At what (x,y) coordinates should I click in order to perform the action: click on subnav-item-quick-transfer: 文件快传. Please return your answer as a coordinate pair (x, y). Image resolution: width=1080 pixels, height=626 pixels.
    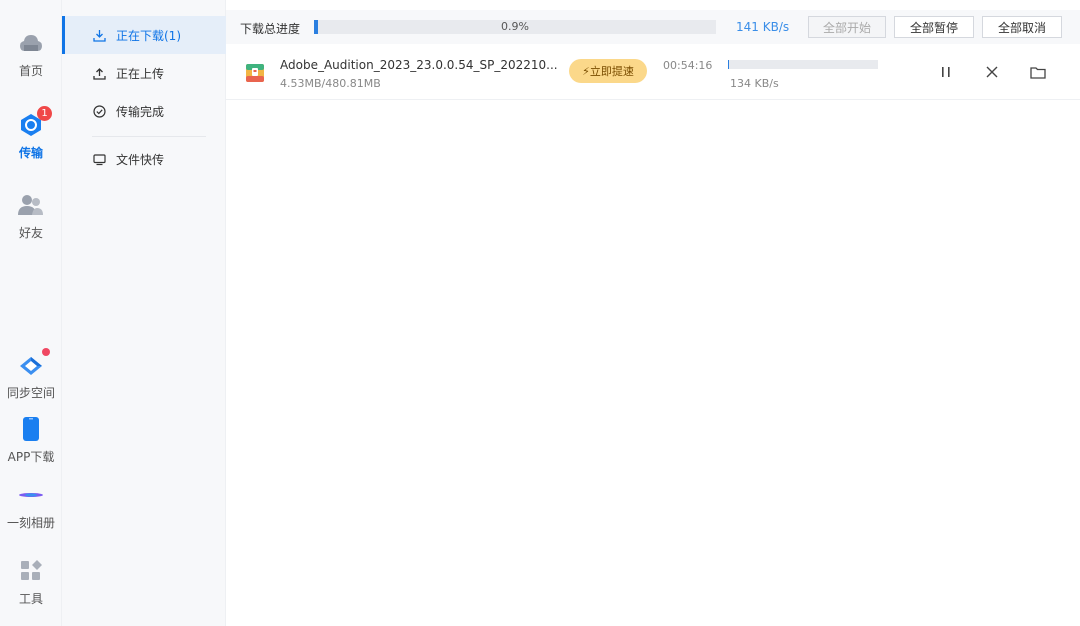
    Looking at the image, I should click on (144, 159).